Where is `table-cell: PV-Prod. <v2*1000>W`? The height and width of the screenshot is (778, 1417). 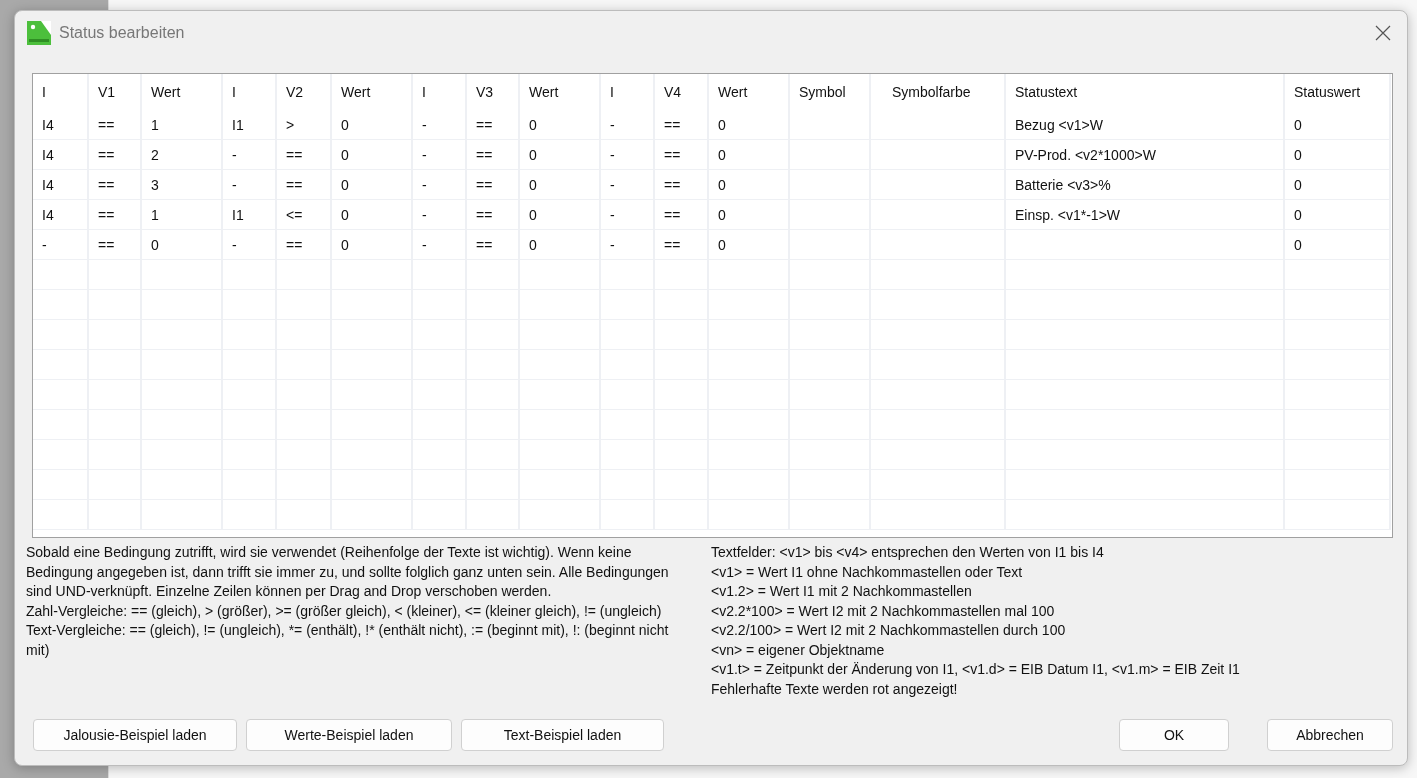 table-cell: PV-Prod. <v2*1000>W is located at coordinates (1085, 154).